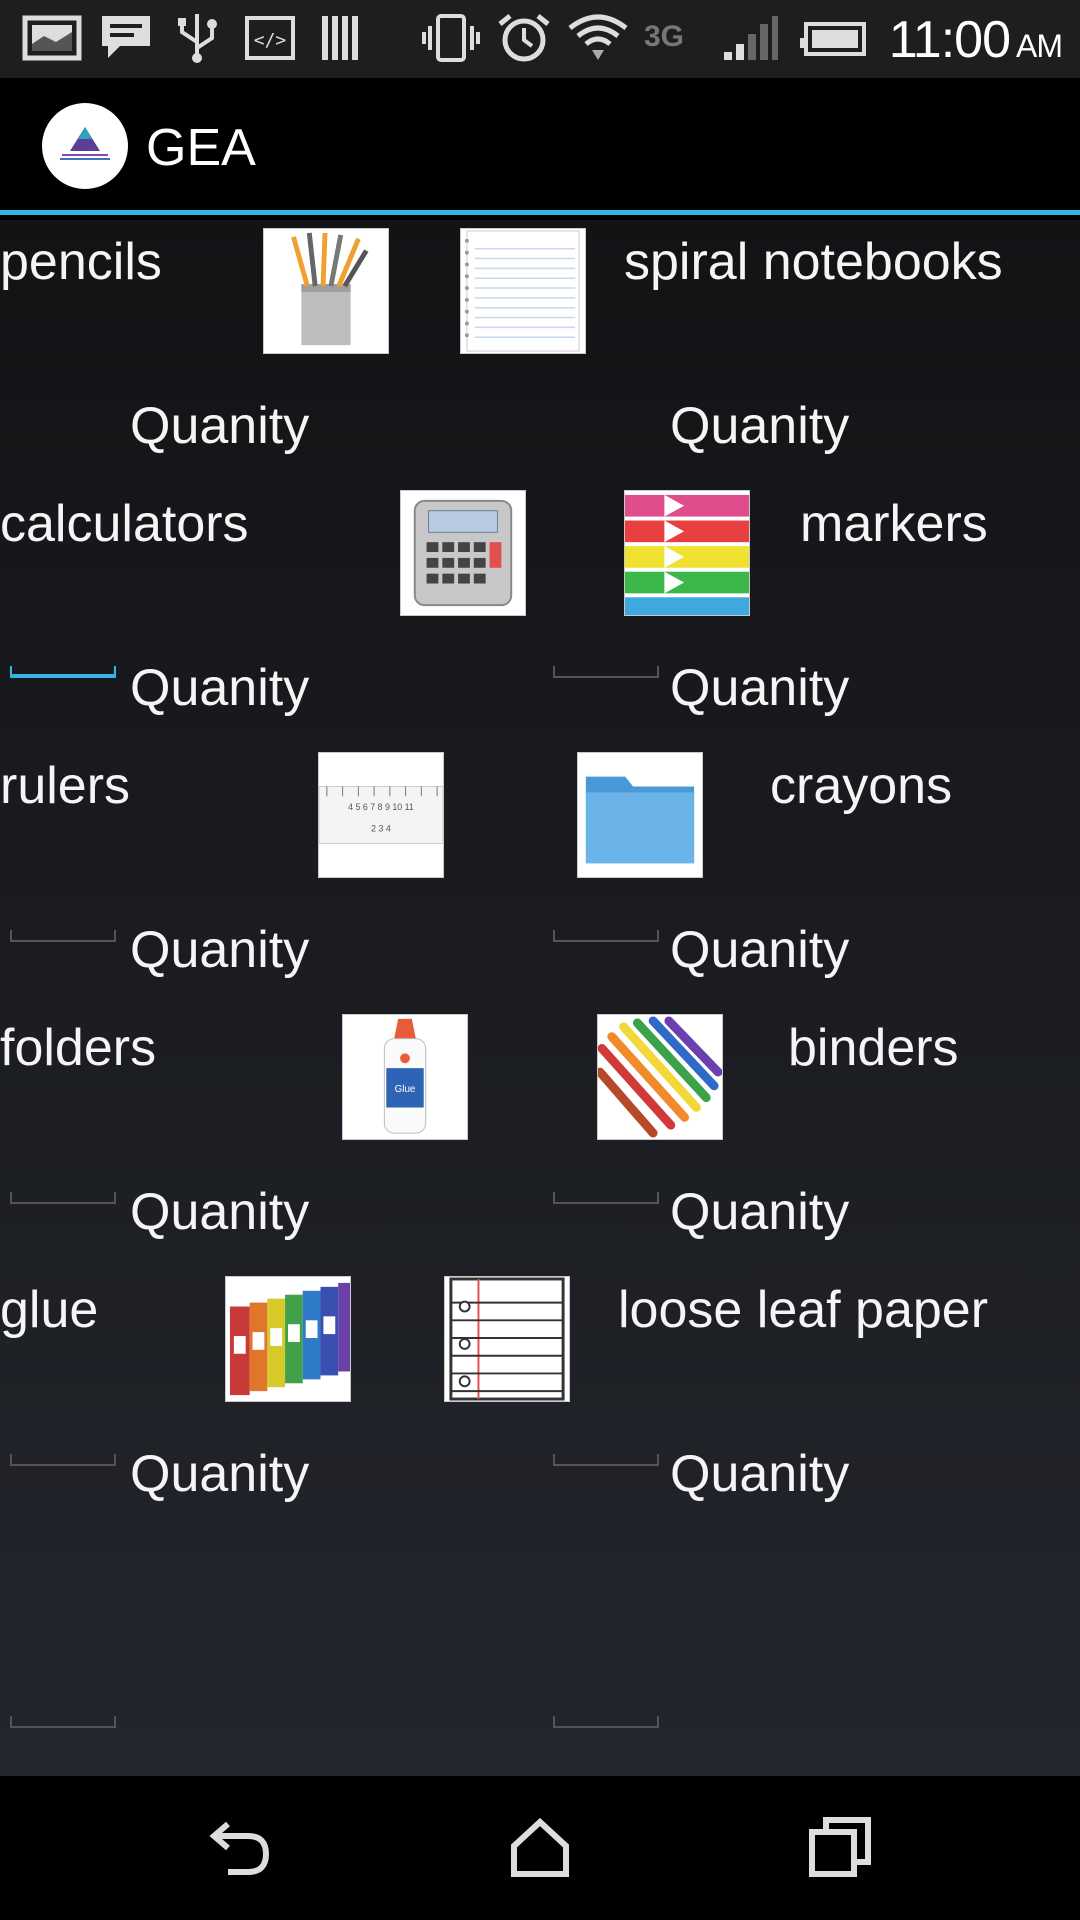 This screenshot has height=1920, width=1080. Describe the element at coordinates (451, 38) in the screenshot. I see `vibrate-icon` at that location.